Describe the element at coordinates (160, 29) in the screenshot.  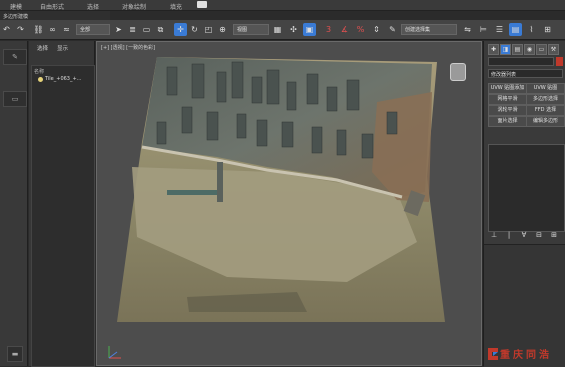
I see `window-crossing-icon: ⧉` at that location.